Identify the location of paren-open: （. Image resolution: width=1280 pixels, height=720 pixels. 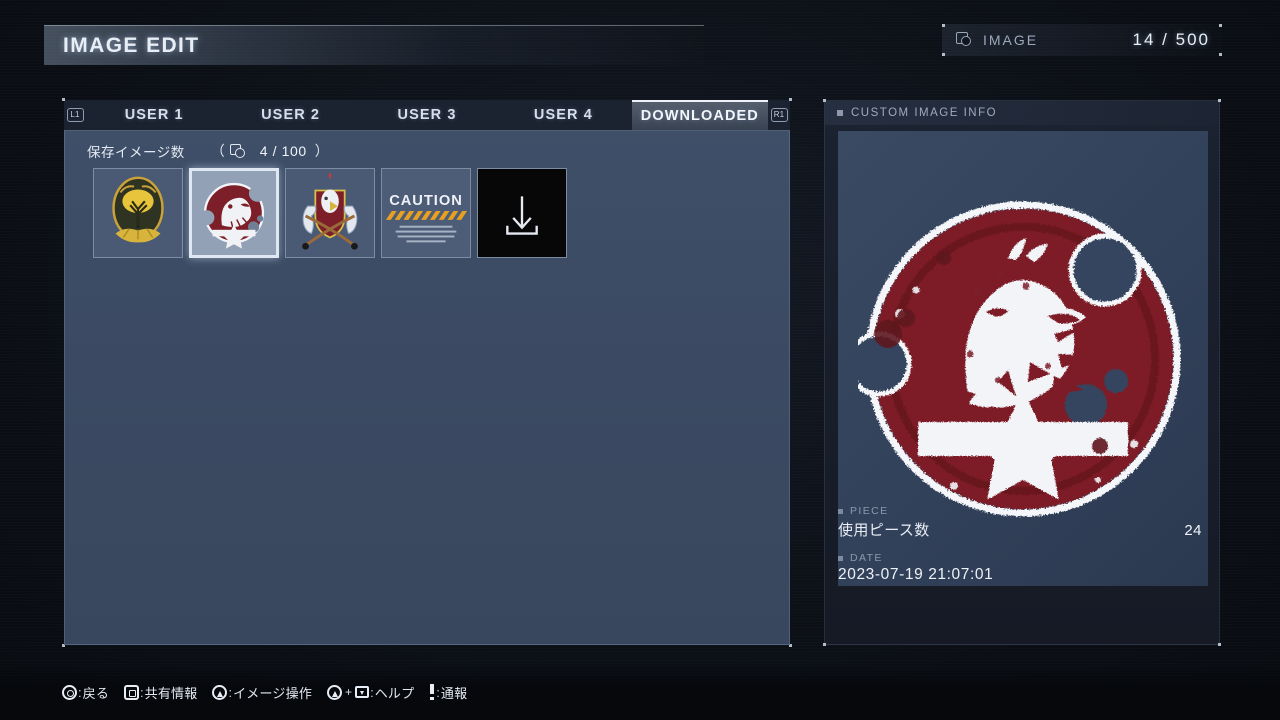
(217, 151).